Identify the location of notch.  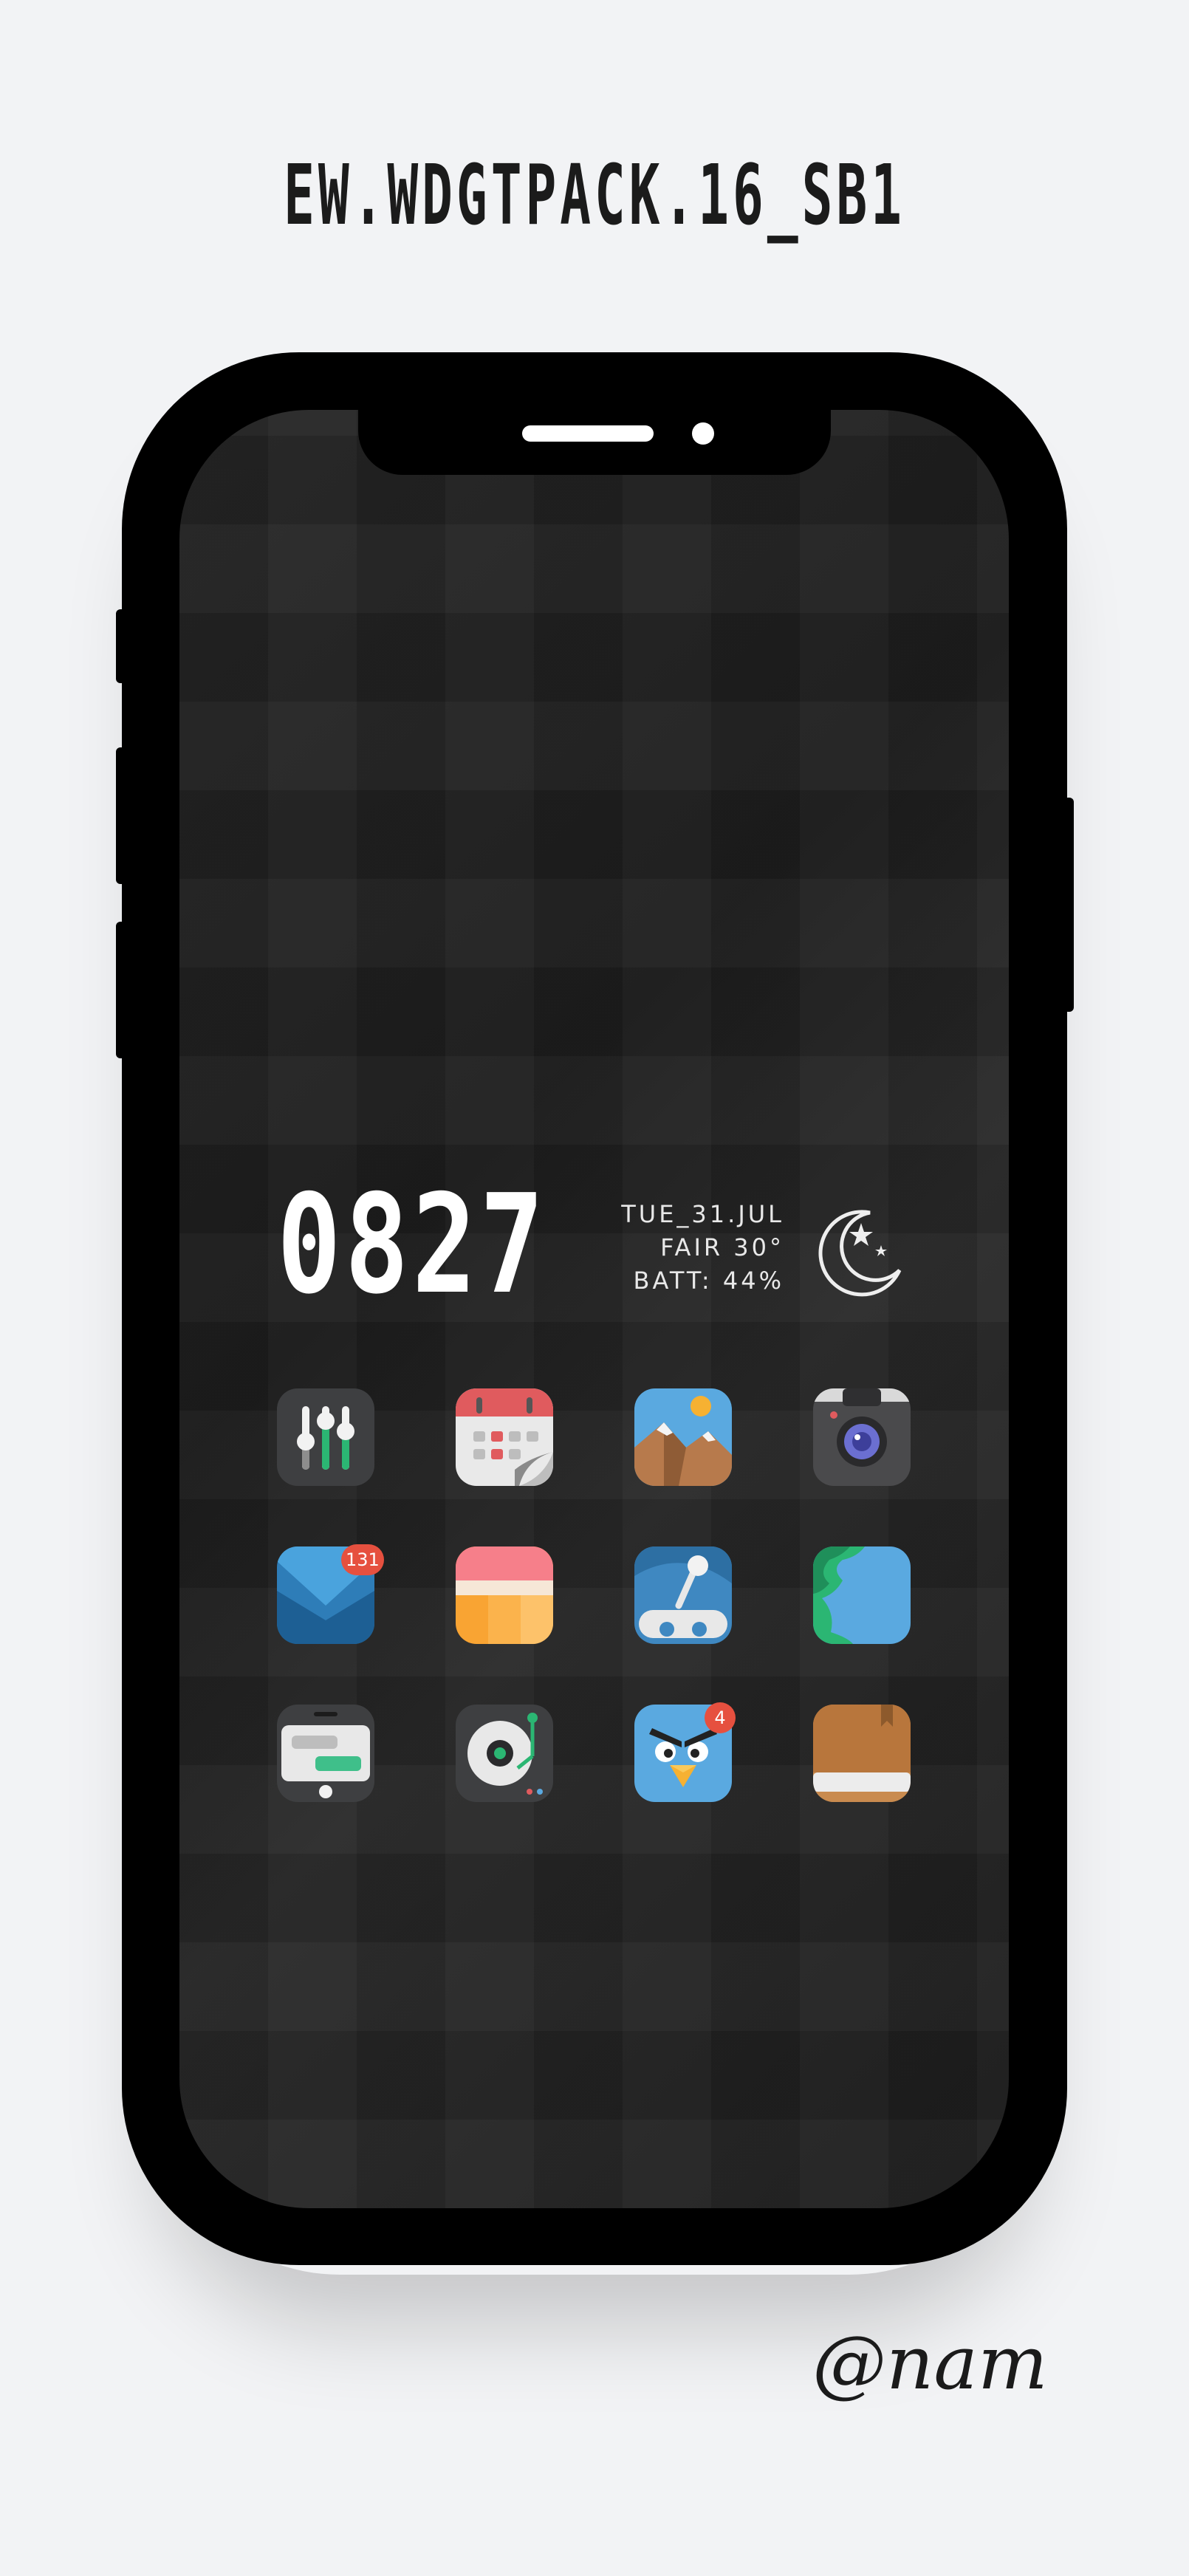
(594, 442).